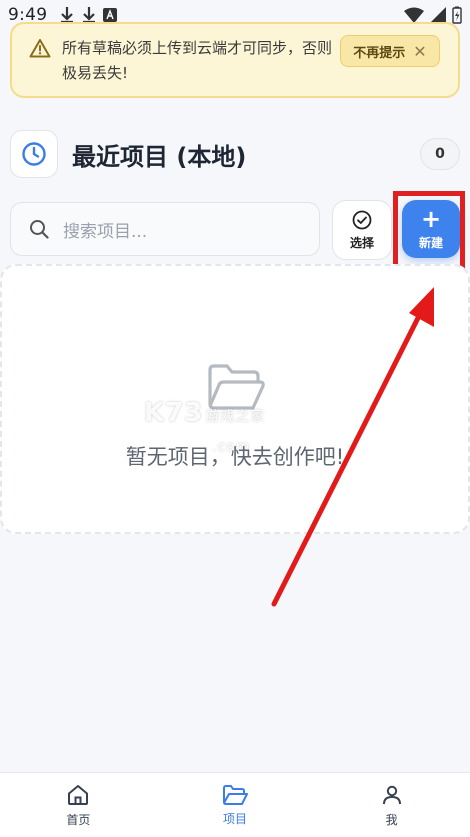 Image resolution: width=470 pixels, height=837 pixels. I want to click on warning-message: 所有草稿必须上传到云端才可同步，否则极易丢失!, so click(197, 60).